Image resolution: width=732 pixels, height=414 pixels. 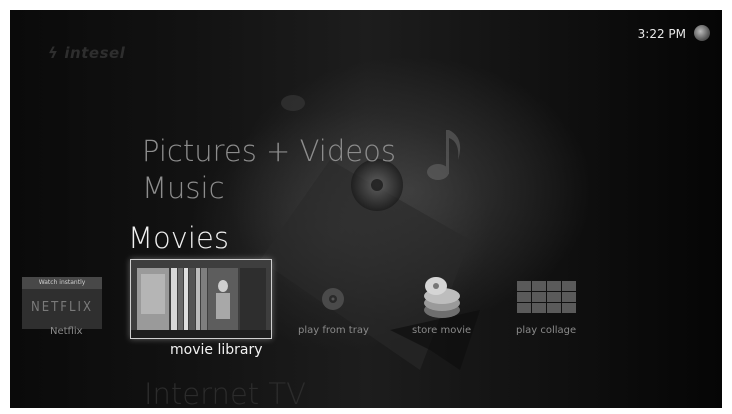 What do you see at coordinates (183, 188) in the screenshot?
I see `menu-music: Music` at bounding box center [183, 188].